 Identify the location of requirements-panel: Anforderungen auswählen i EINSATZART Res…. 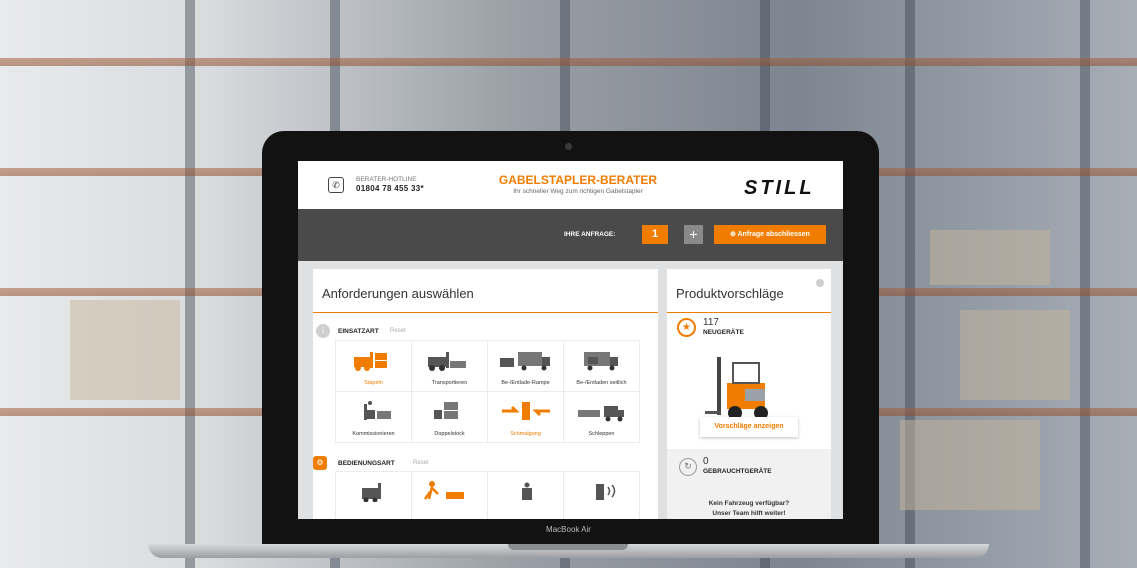
(485, 394).